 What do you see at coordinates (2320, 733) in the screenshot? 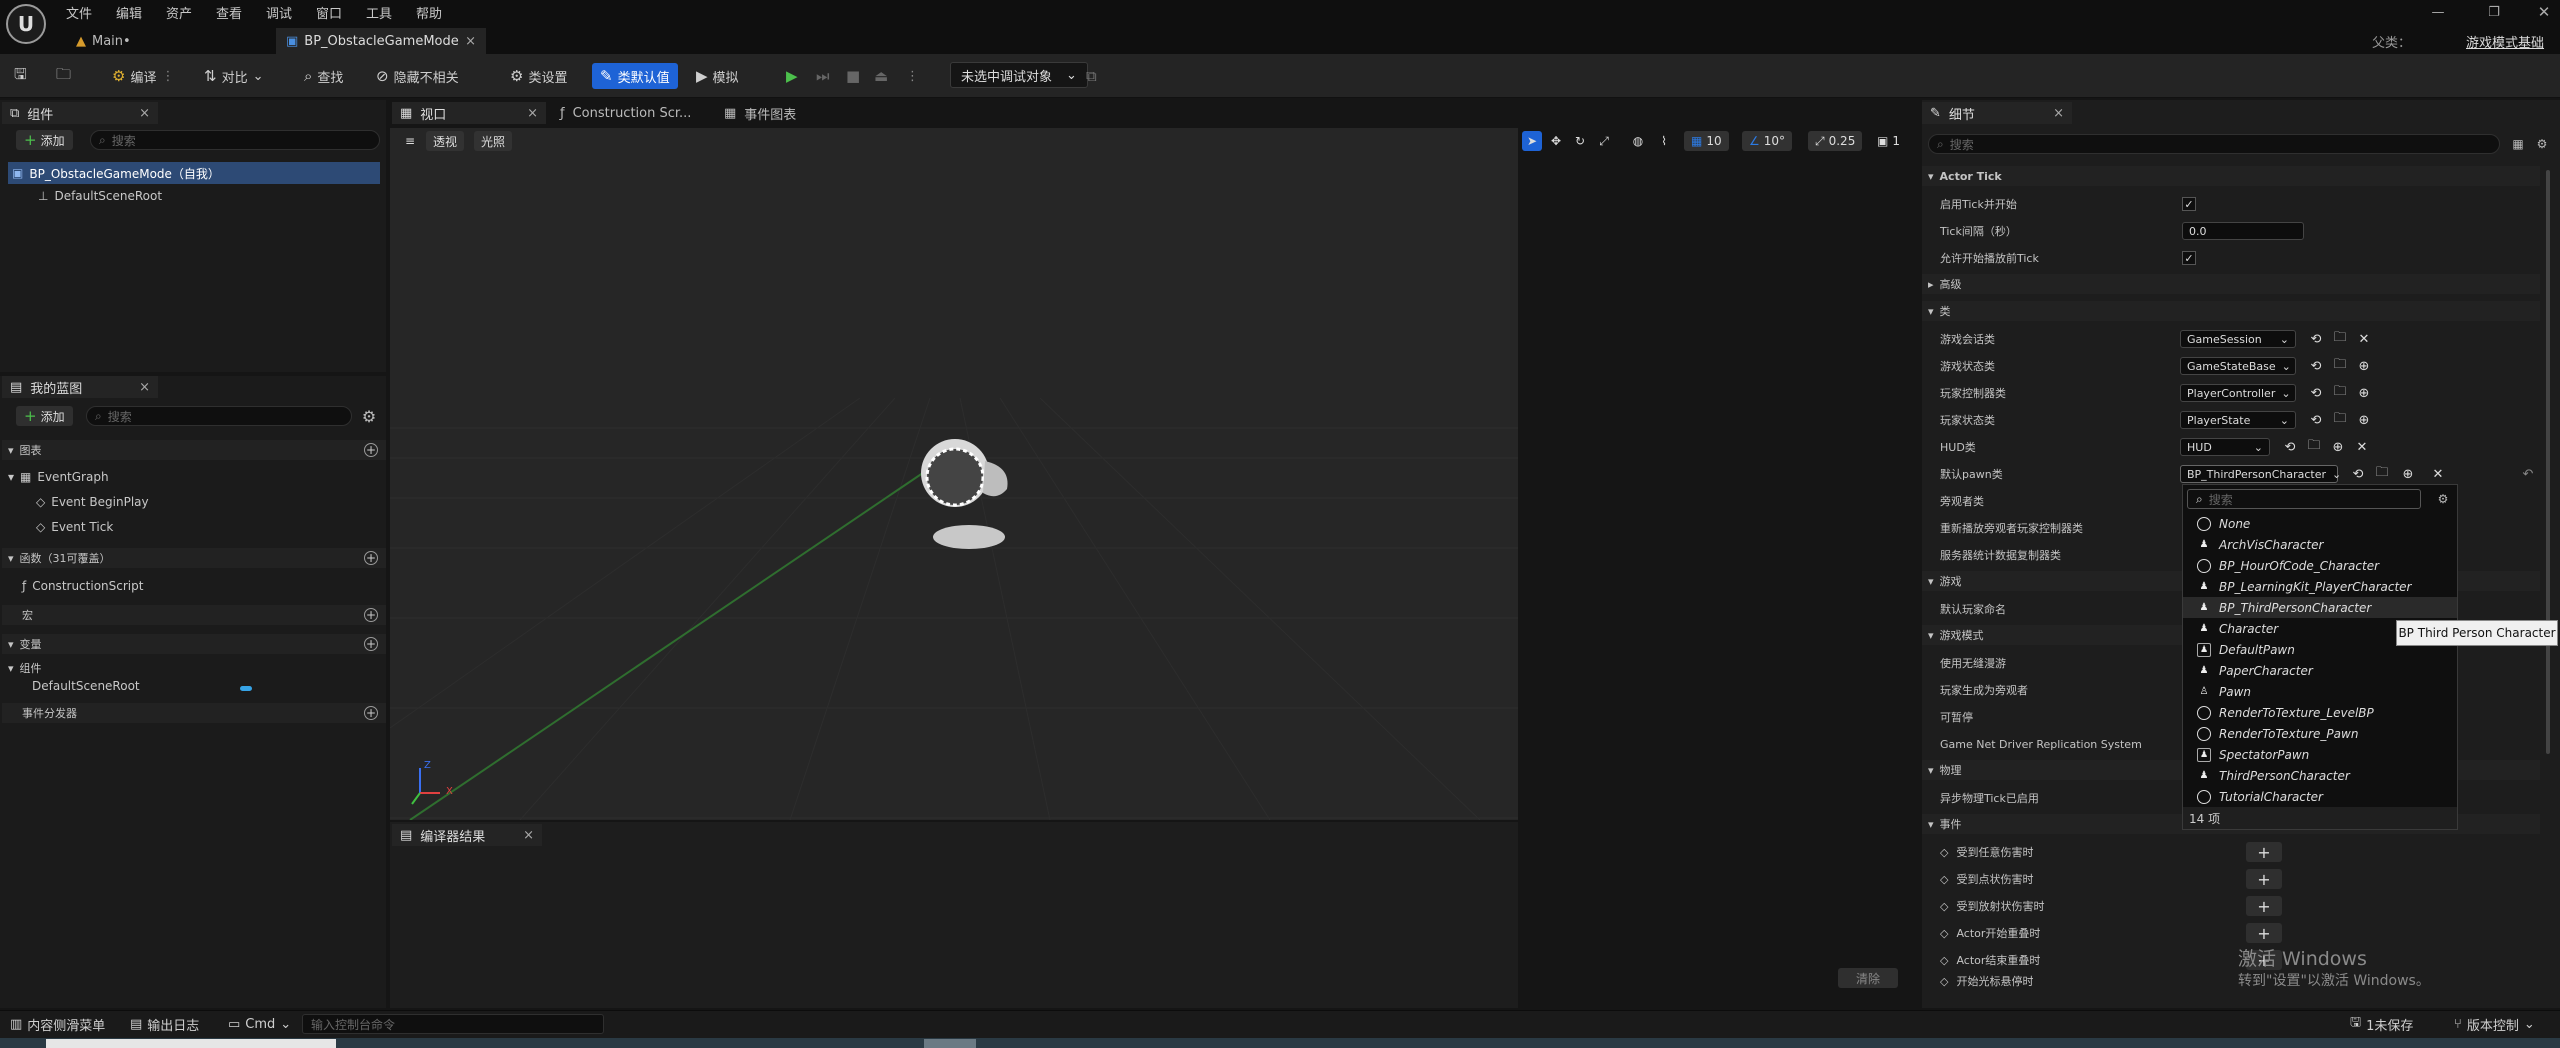
I see `picker-item: RenderToTexture_Pawn` at bounding box center [2320, 733].